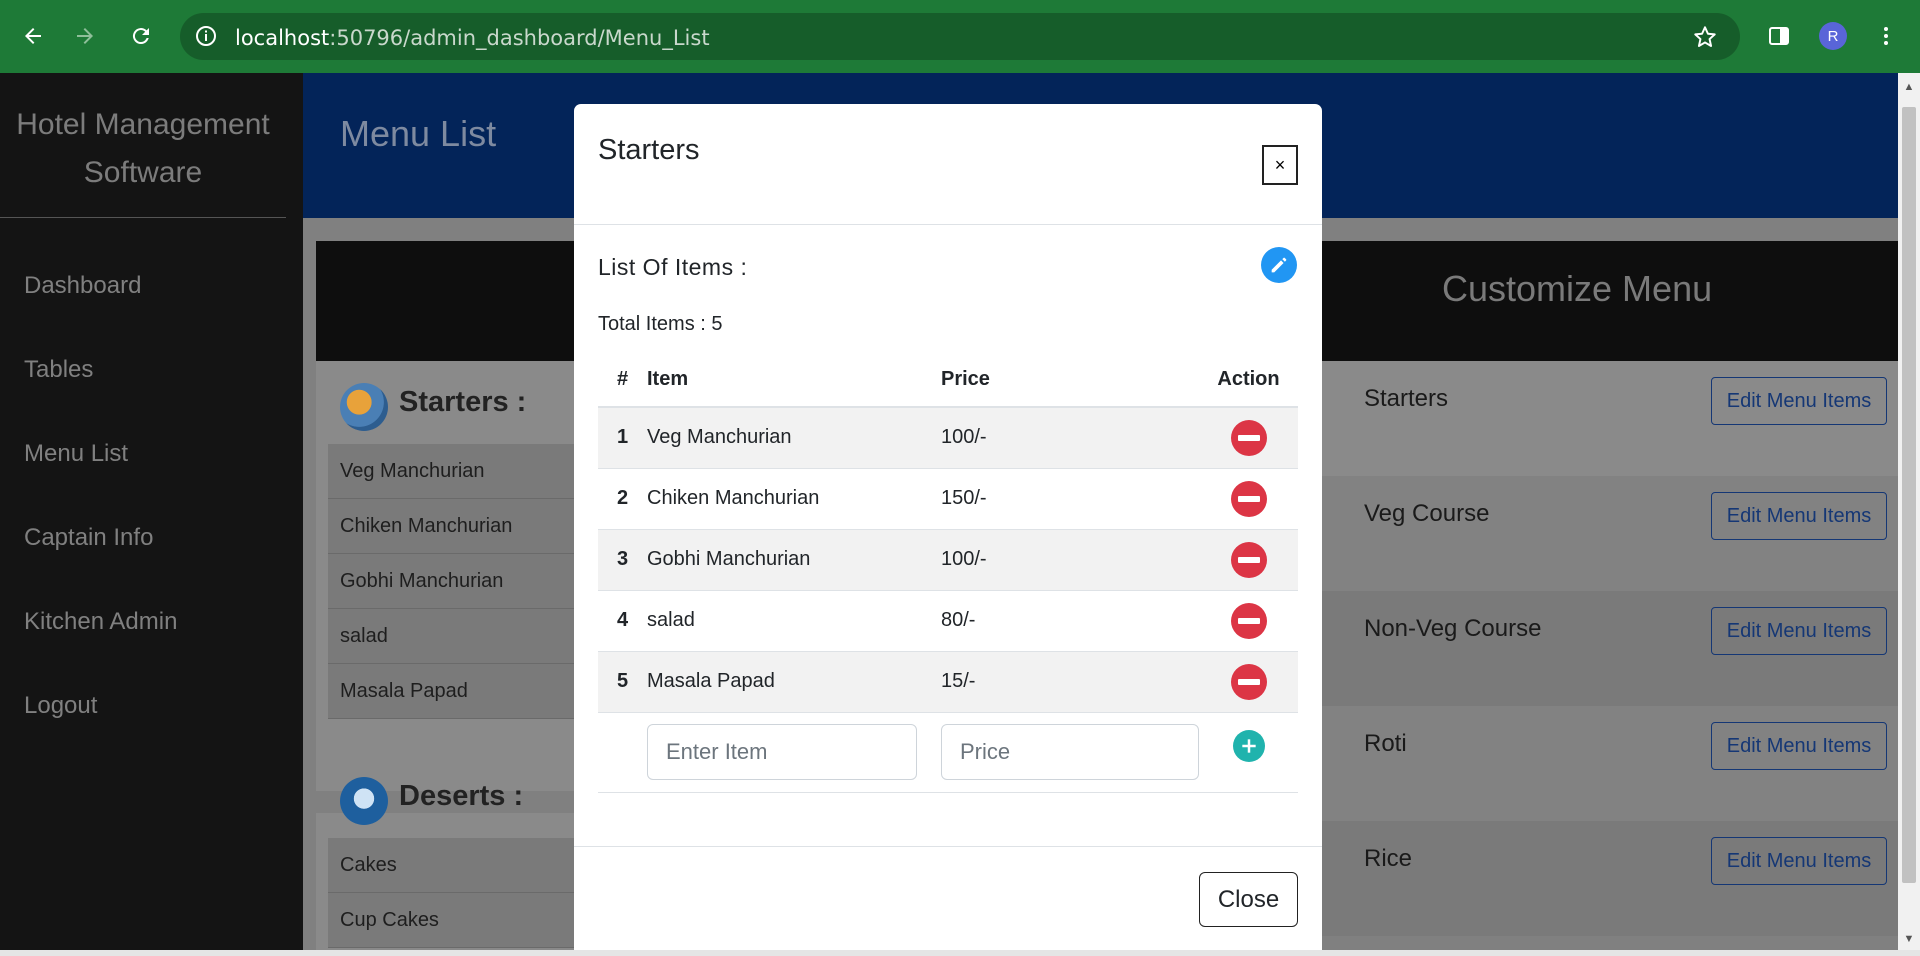 This screenshot has width=1920, height=956. I want to click on add-row-action-cell, so click(1248, 752).